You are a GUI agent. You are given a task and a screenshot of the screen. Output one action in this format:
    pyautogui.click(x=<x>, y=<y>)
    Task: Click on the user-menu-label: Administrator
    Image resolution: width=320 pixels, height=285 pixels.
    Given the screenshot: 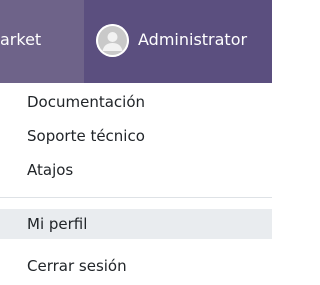 What is the action you would take?
    pyautogui.click(x=193, y=39)
    